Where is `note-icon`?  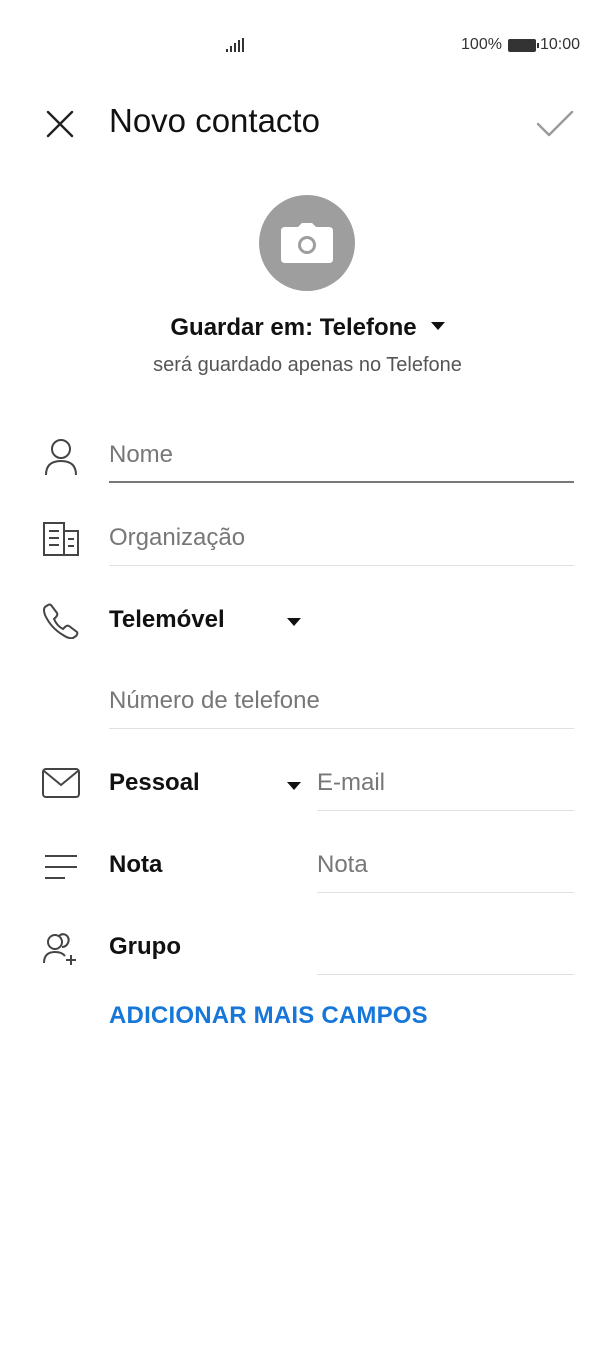 note-icon is located at coordinates (61, 867).